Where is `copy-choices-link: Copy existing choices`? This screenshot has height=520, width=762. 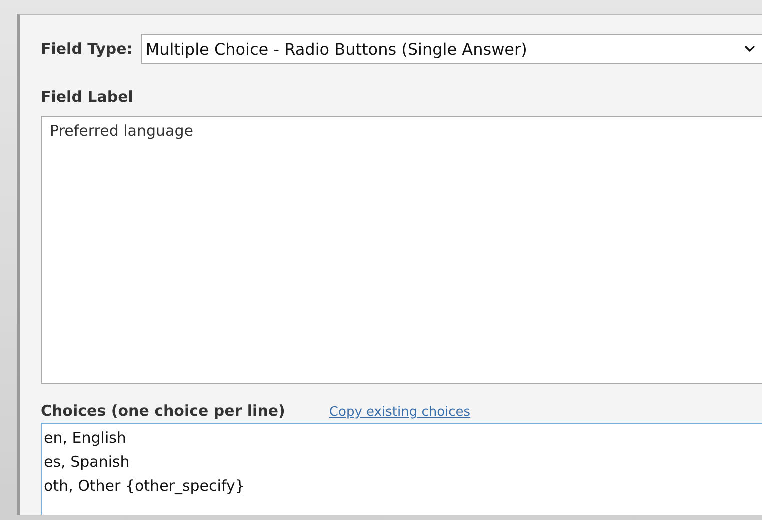 copy-choices-link: Copy existing choices is located at coordinates (400, 412).